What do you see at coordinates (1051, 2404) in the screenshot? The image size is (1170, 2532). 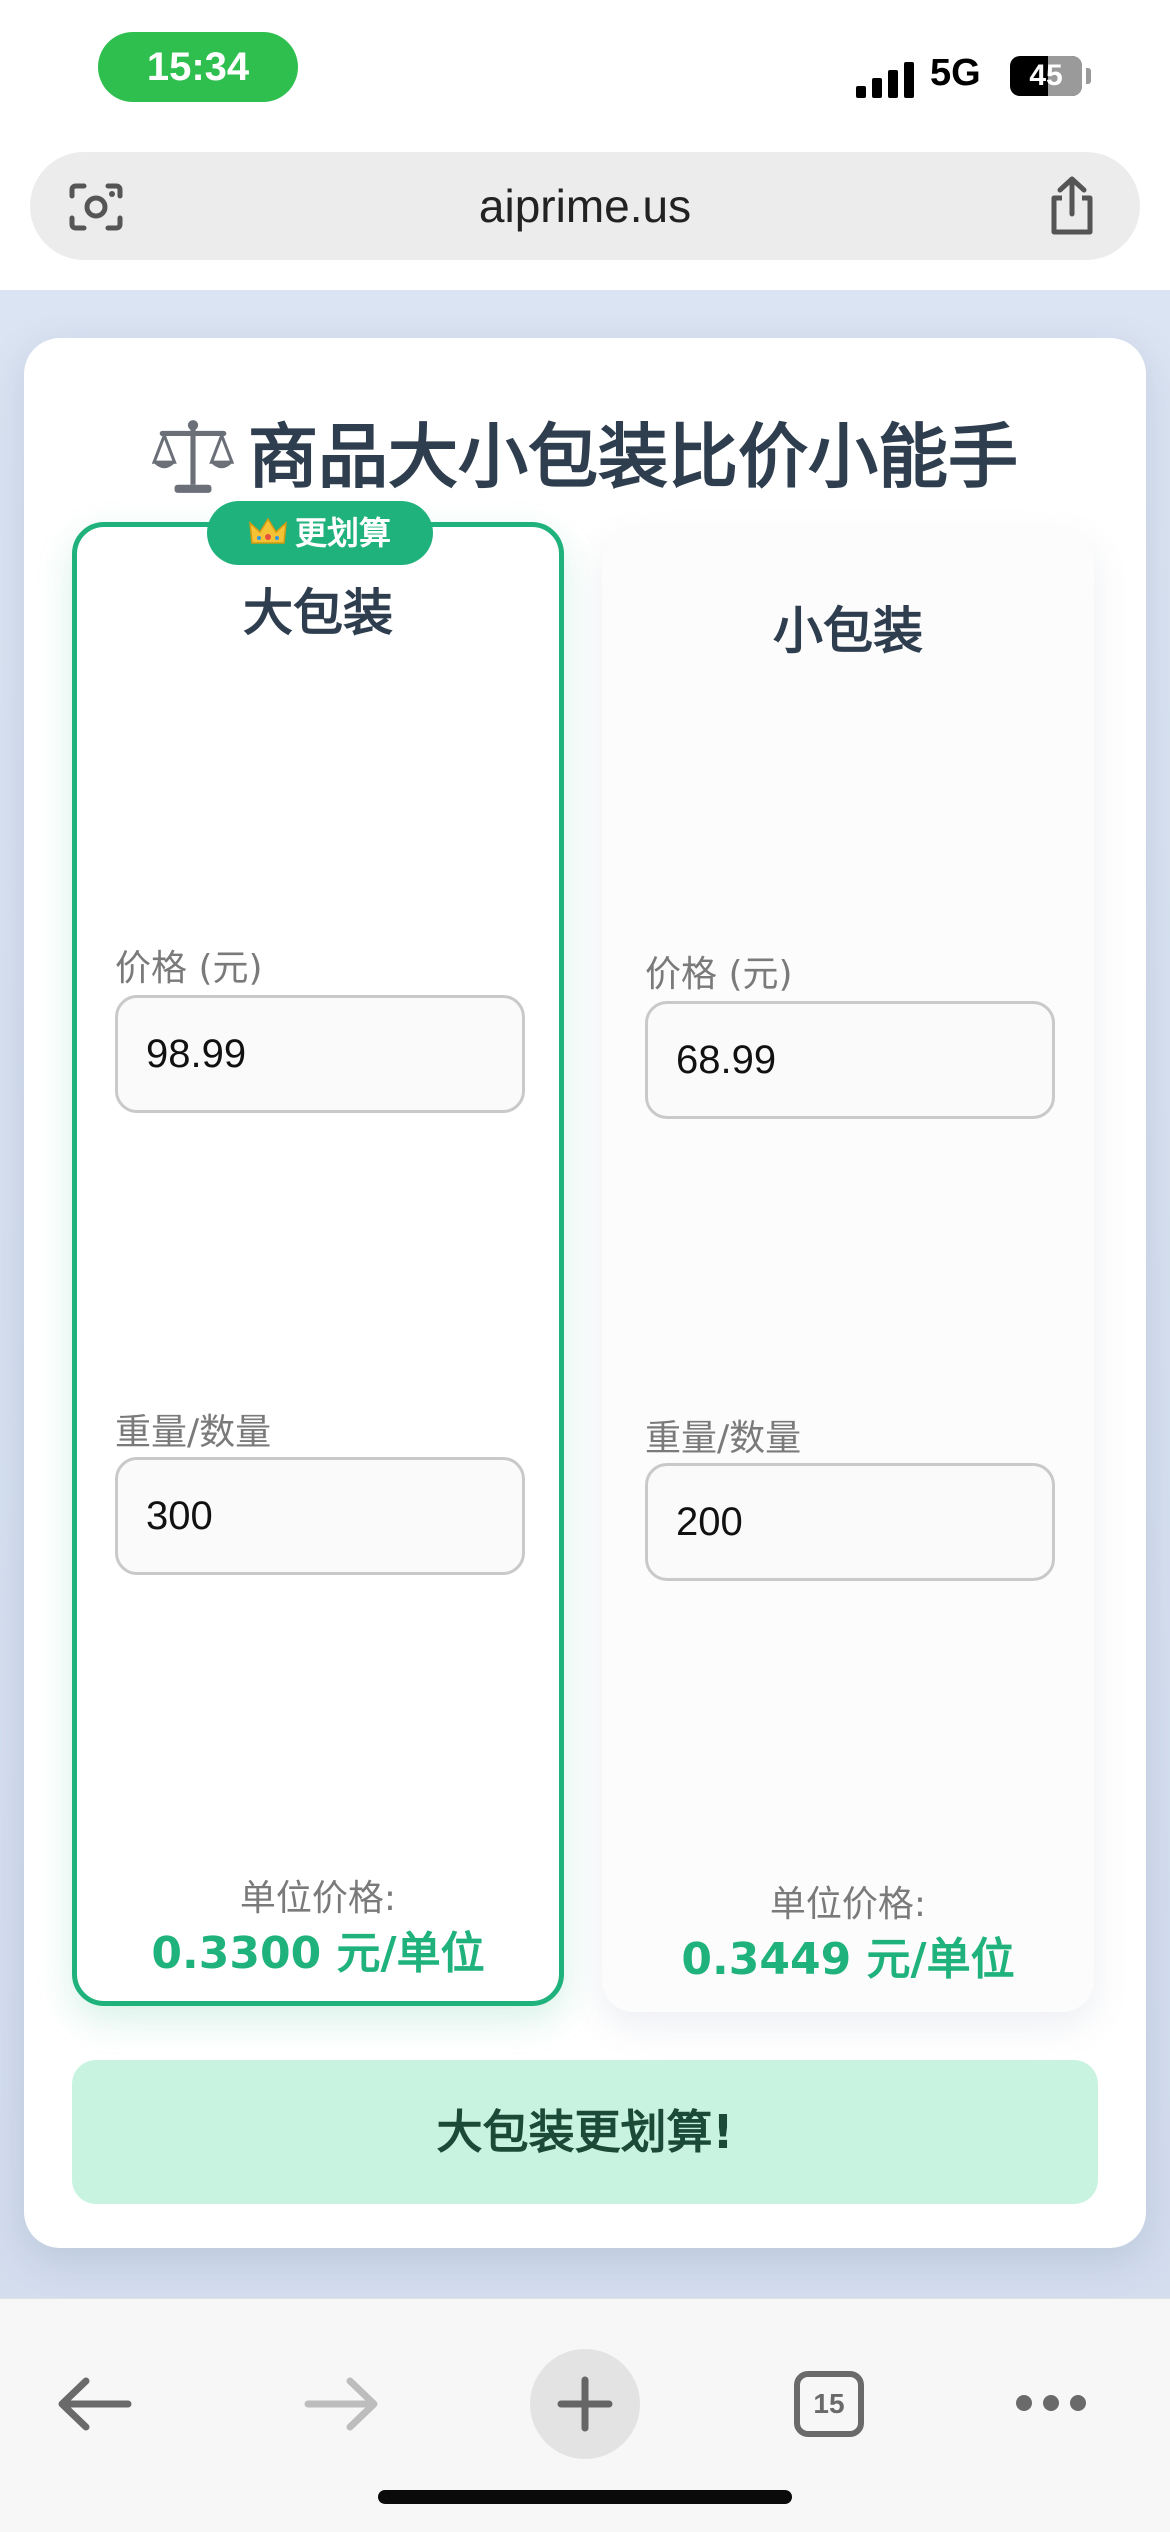 I see `more-icon` at bounding box center [1051, 2404].